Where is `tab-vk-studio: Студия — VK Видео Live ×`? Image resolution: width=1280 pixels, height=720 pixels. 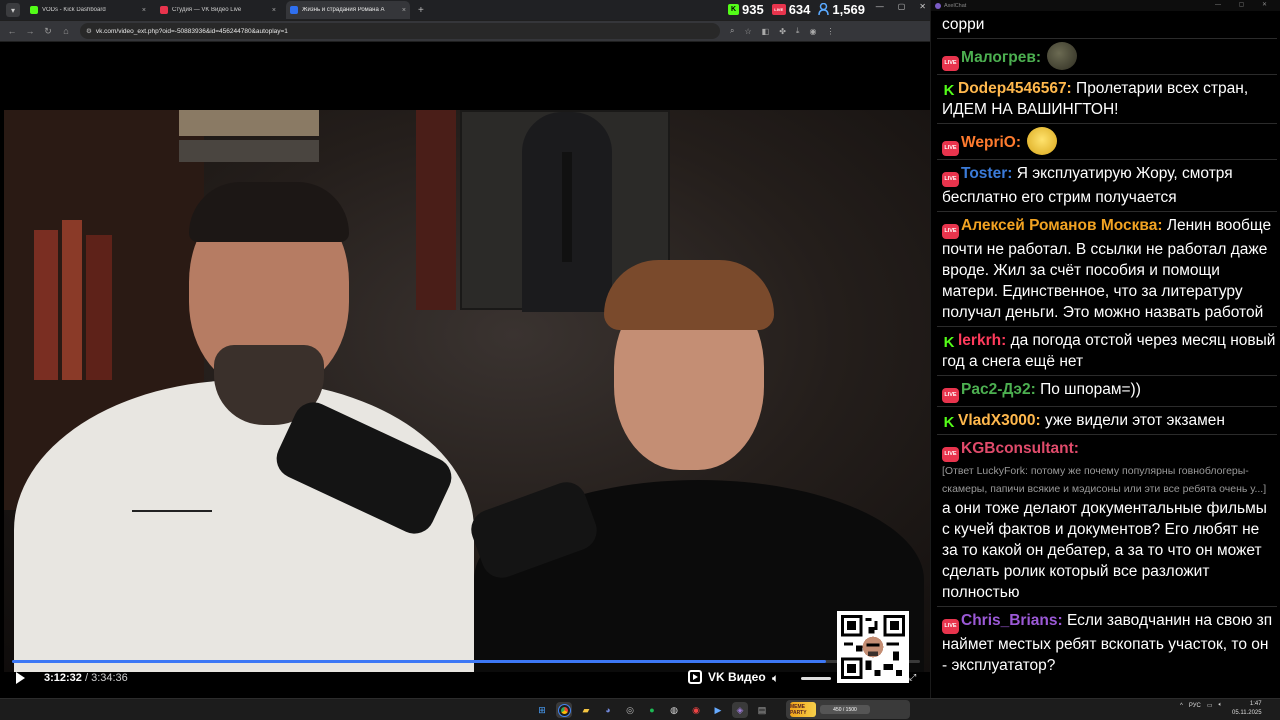 tab-vk-studio: Студия — VK Видео Live × is located at coordinates (218, 10).